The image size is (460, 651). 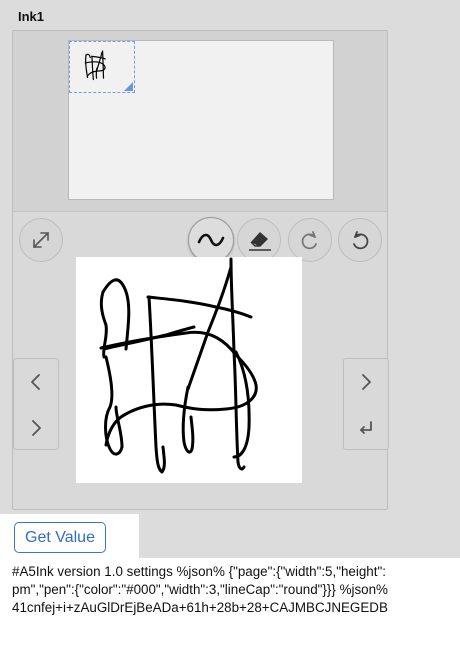 I want to click on left-nav-group, so click(x=36, y=404).